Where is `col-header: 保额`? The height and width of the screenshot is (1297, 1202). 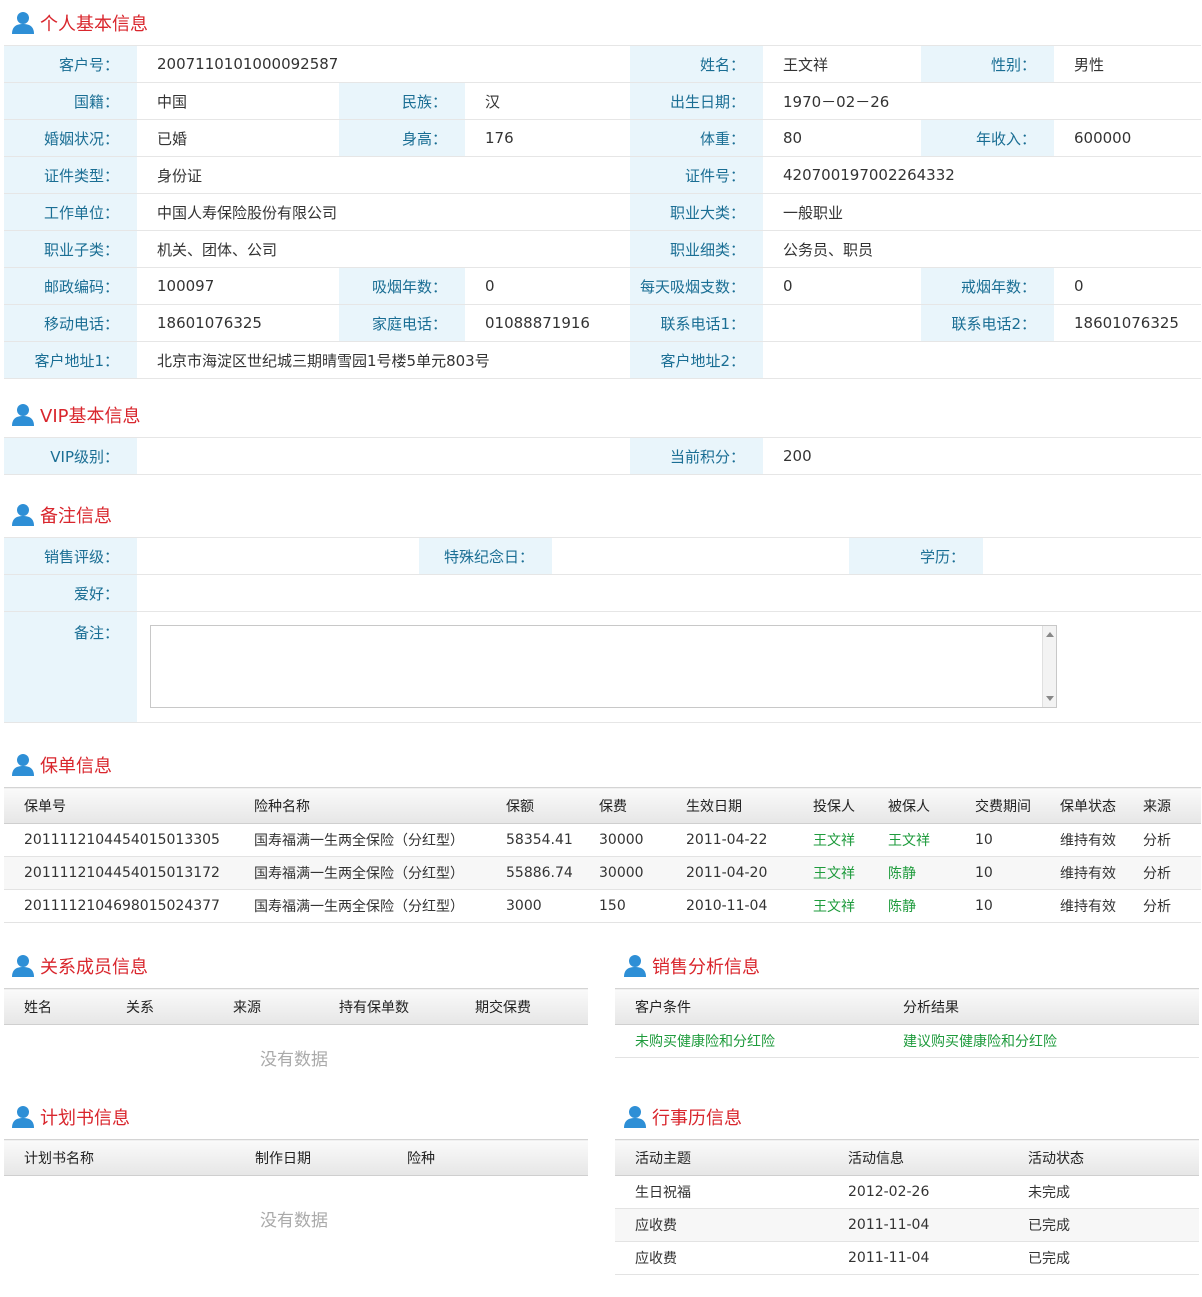 col-header: 保额 is located at coordinates (532, 805).